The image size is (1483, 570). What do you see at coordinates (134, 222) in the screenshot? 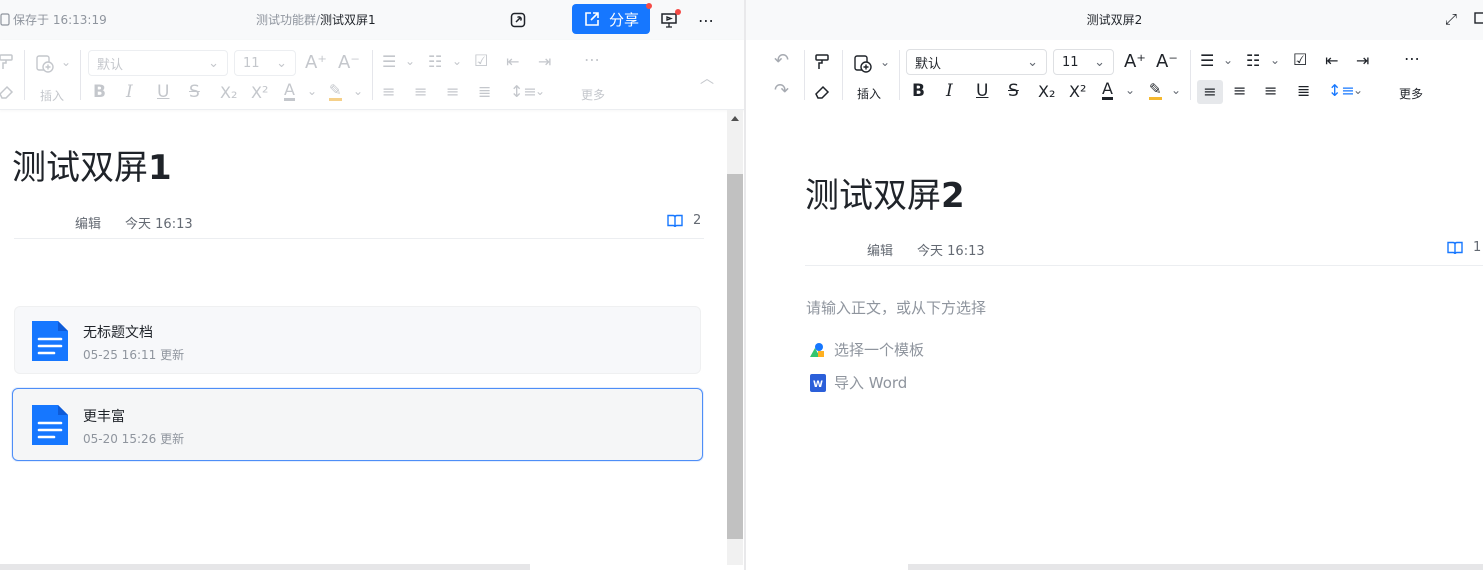
I see `doc-meta: 编辑 今天 16:13` at bounding box center [134, 222].